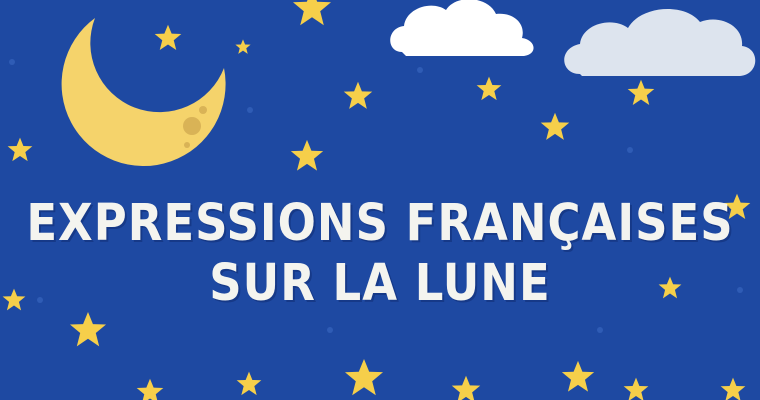 This screenshot has width=760, height=400. I want to click on crescent-moon-icon, so click(143, 92).